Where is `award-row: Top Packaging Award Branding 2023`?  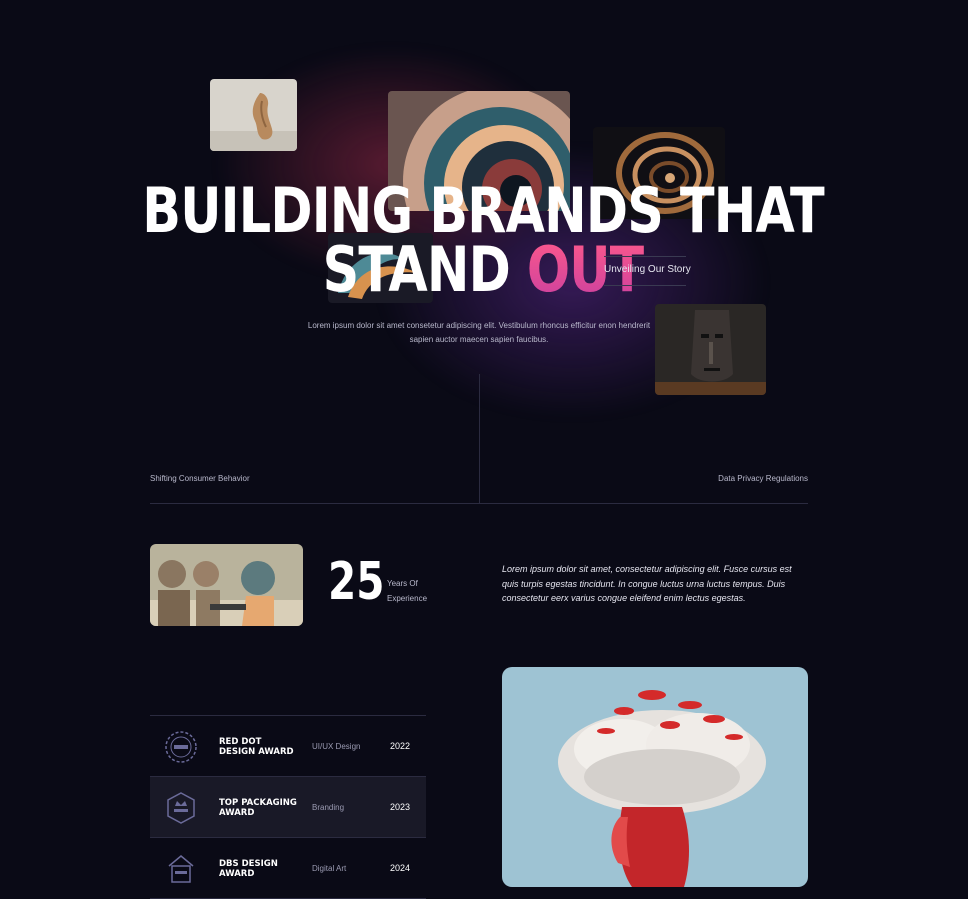
award-row: Top Packaging Award Branding 2023 is located at coordinates (288, 807).